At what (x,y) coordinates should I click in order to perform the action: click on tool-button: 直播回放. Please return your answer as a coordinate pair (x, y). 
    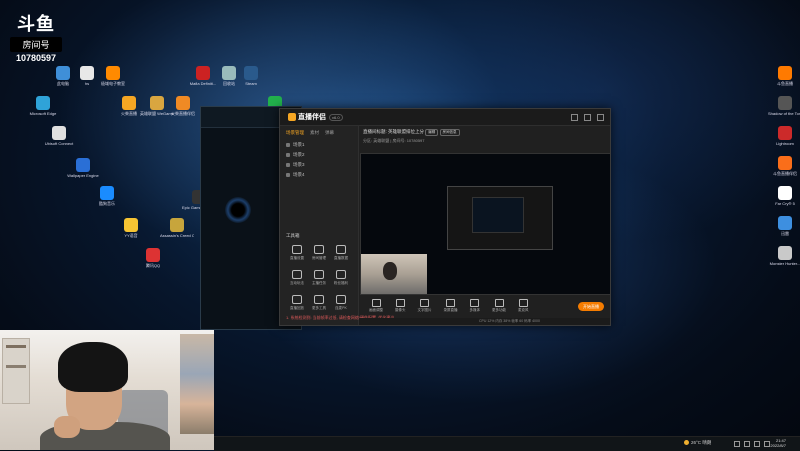
    Looking at the image, I should click on (297, 303).